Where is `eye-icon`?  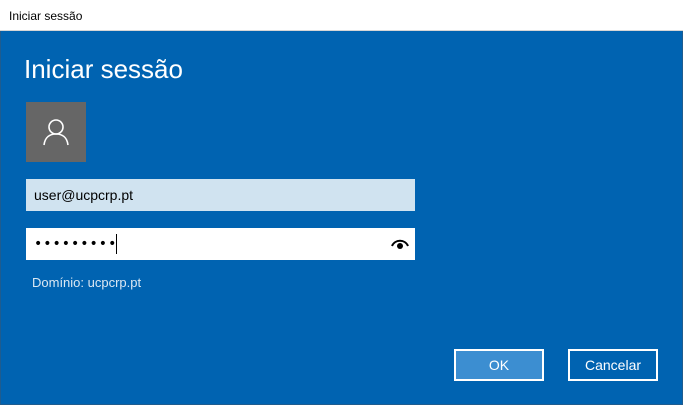
eye-icon is located at coordinates (400, 244).